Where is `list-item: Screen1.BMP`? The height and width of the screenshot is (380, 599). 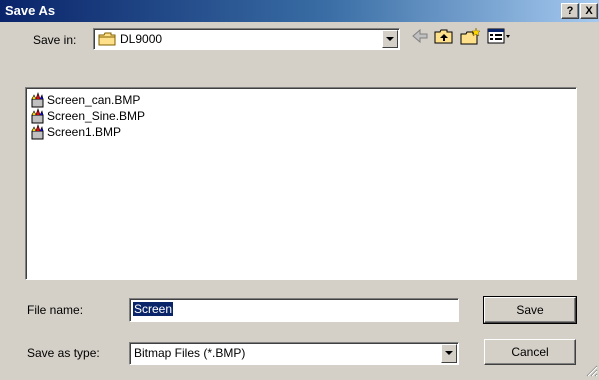
list-item: Screen1.BMP is located at coordinates (75, 132).